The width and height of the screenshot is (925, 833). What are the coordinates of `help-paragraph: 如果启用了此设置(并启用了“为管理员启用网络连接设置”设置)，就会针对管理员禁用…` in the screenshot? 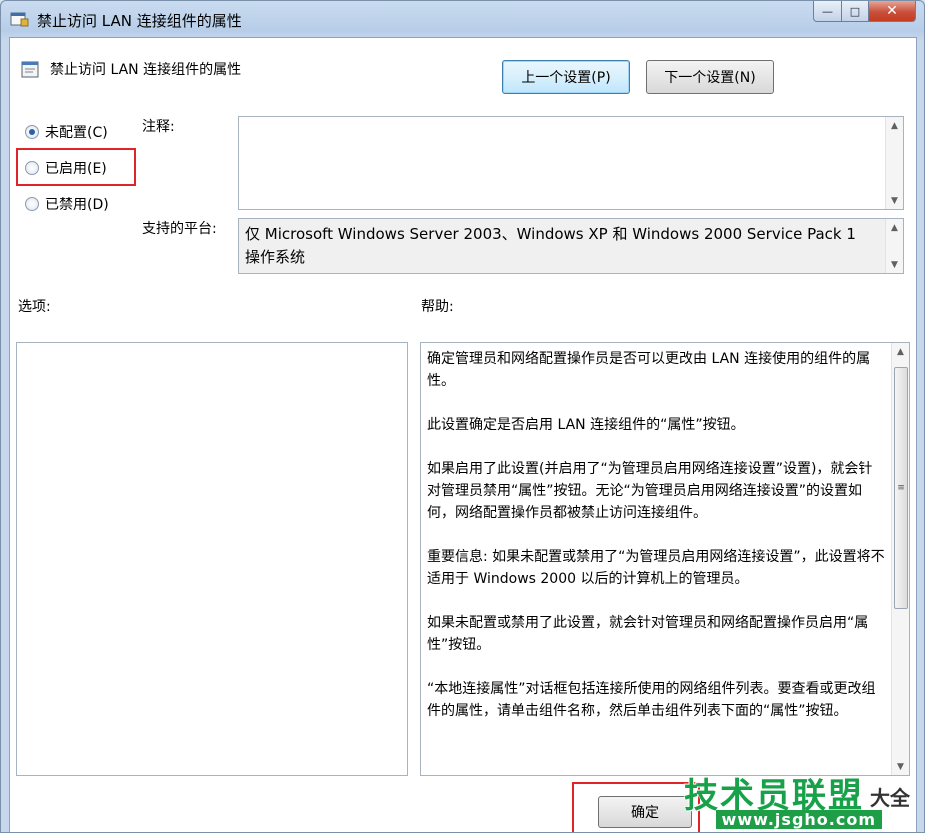 It's located at (650, 491).